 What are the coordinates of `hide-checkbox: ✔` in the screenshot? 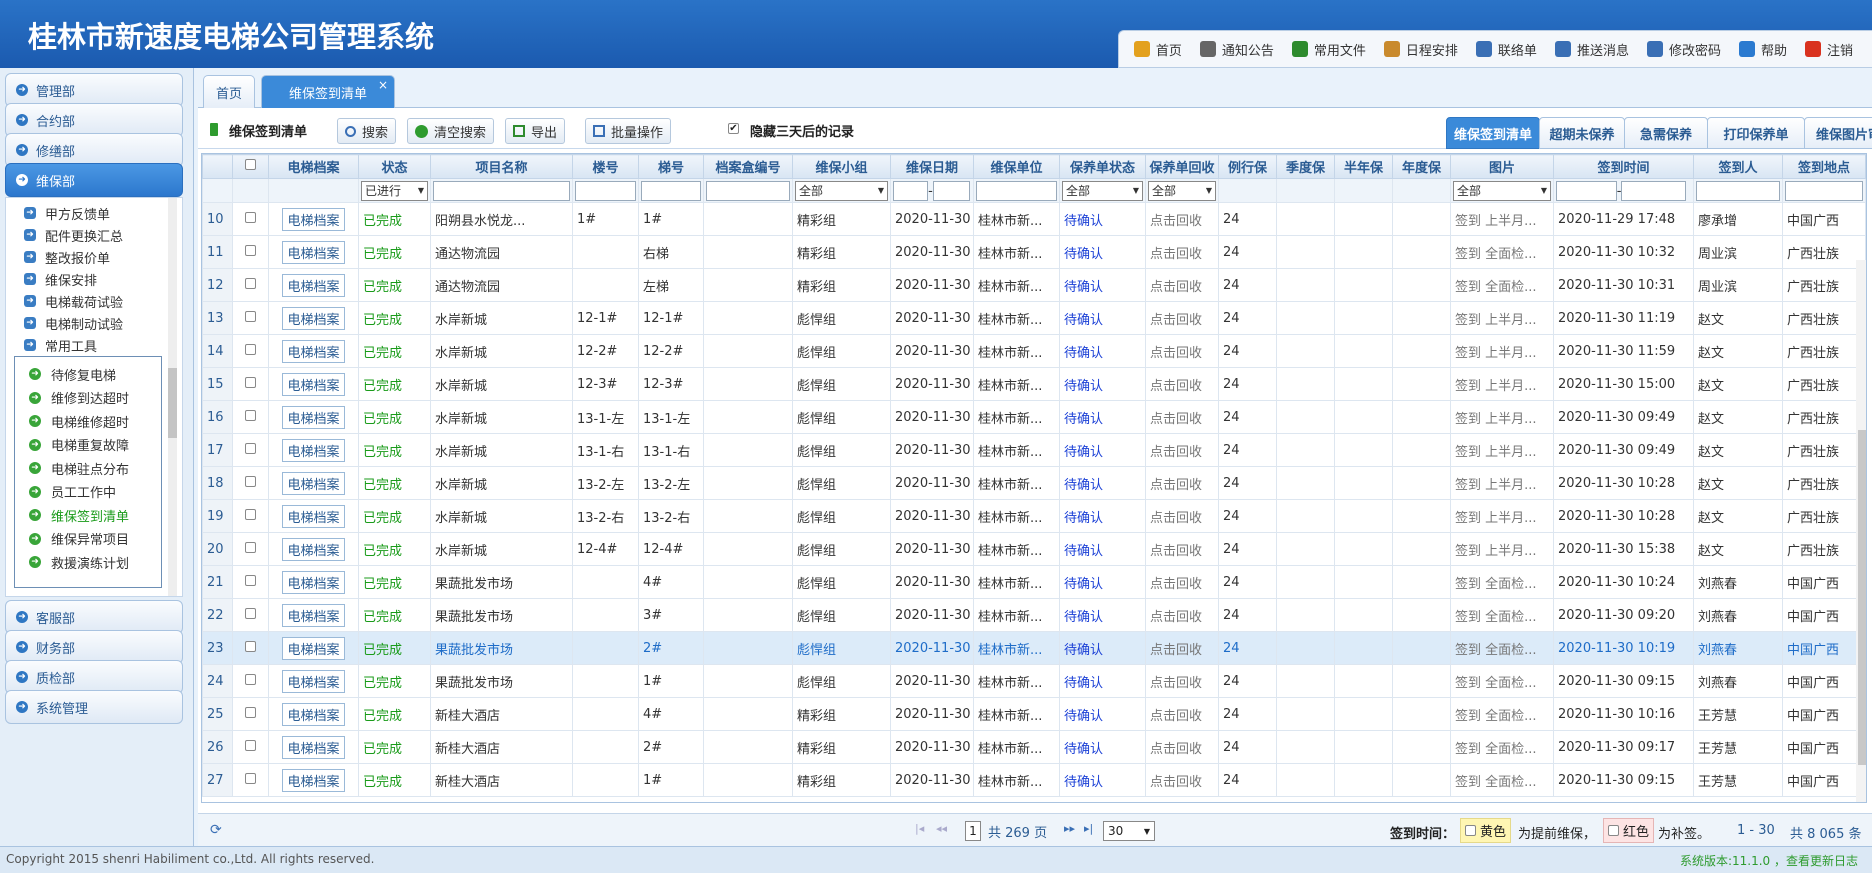 It's located at (733, 128).